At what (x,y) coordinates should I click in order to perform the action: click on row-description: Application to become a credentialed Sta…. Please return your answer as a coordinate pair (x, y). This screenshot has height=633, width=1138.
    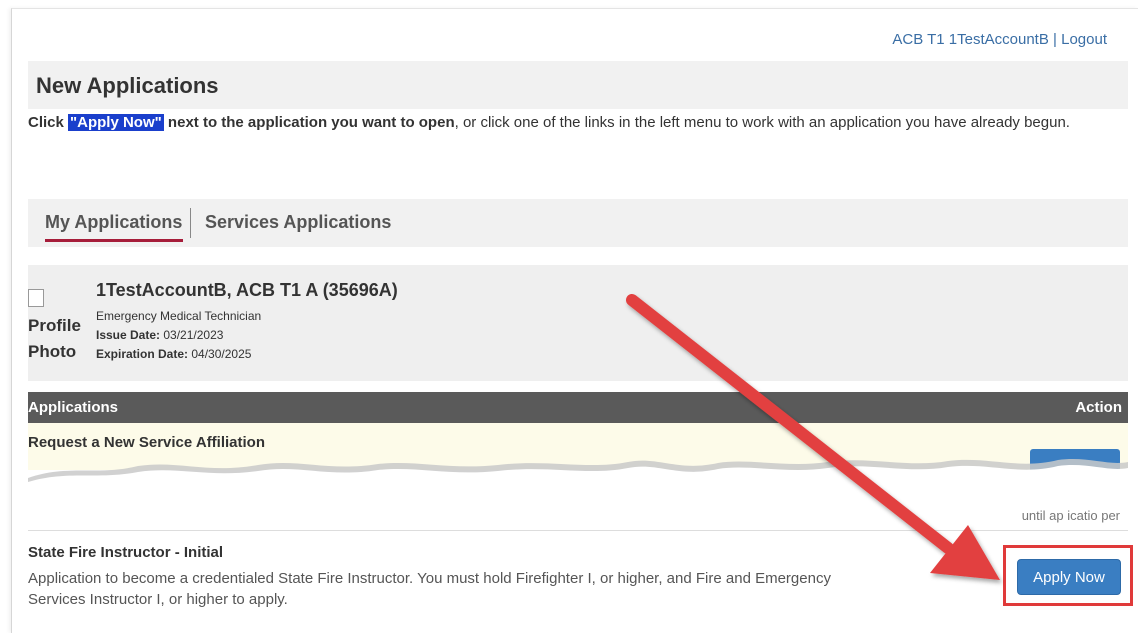
    Looking at the image, I should click on (429, 589).